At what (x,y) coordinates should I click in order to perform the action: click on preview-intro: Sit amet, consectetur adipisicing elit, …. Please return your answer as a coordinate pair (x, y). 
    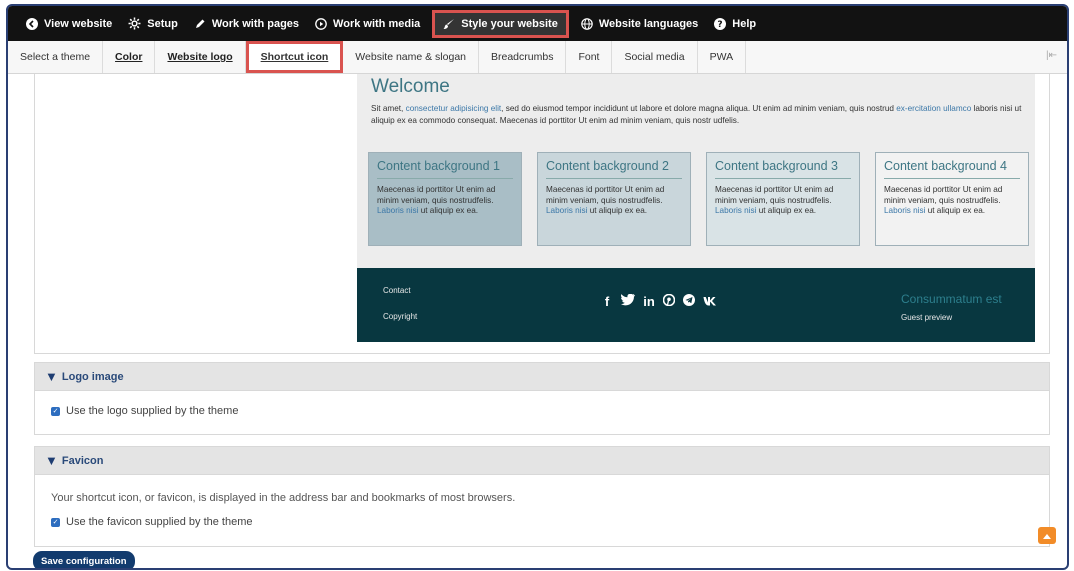
    Looking at the image, I should click on (697, 115).